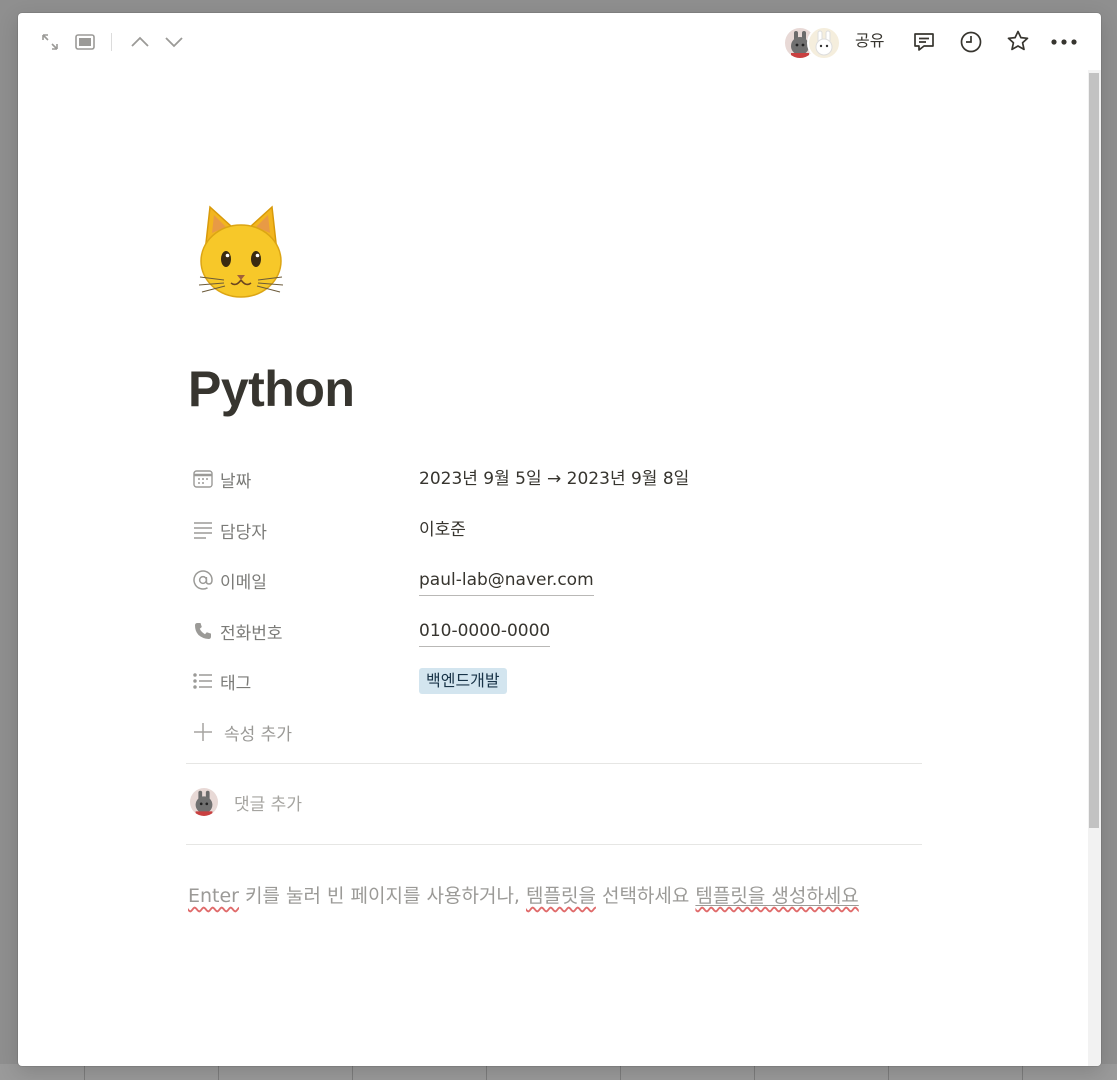 The height and width of the screenshot is (1080, 1117). Describe the element at coordinates (776, 896) in the screenshot. I see `create-template-link: 템플릿을 생성하세요` at that location.